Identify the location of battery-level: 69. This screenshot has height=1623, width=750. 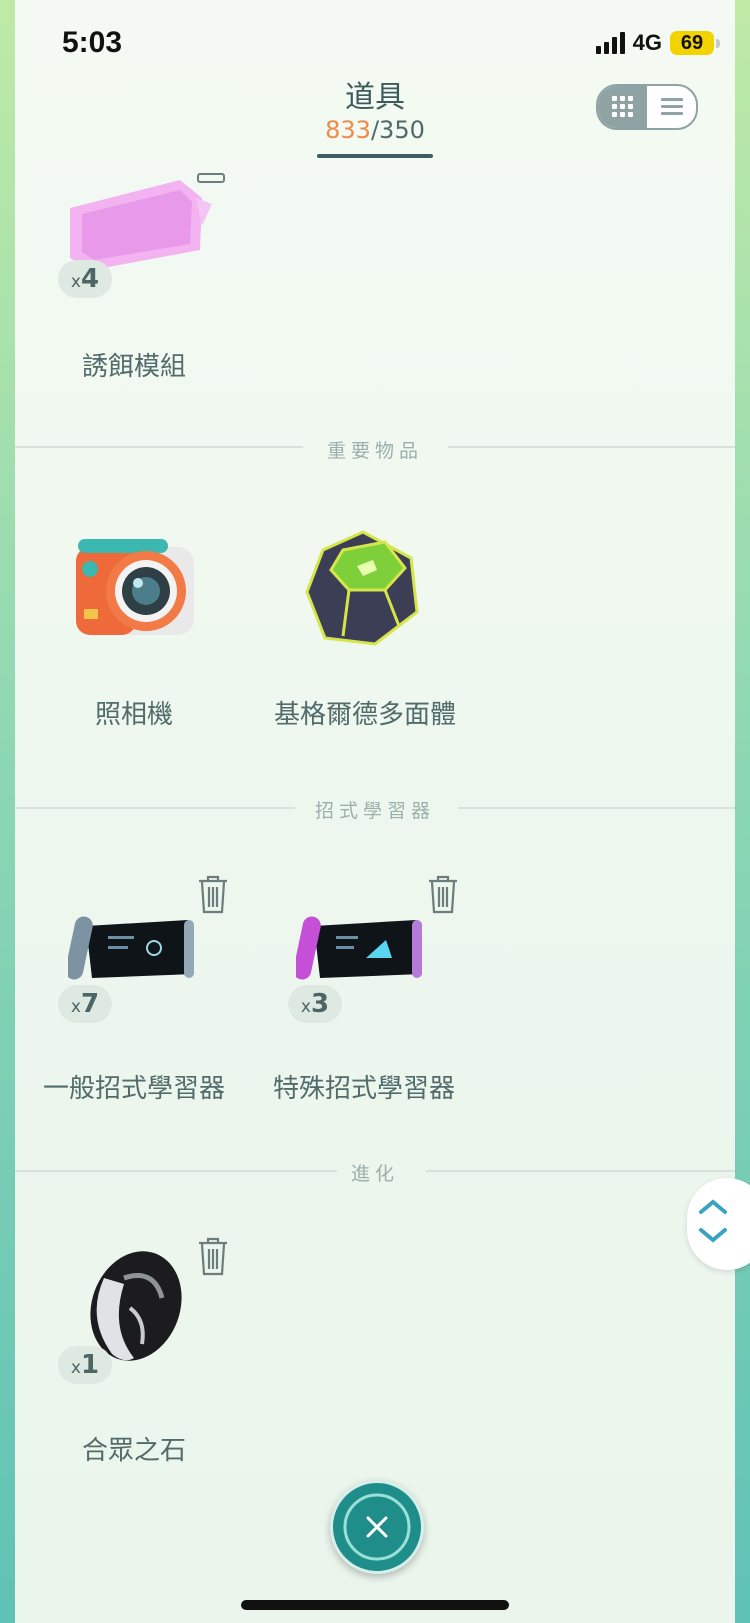
(692, 42).